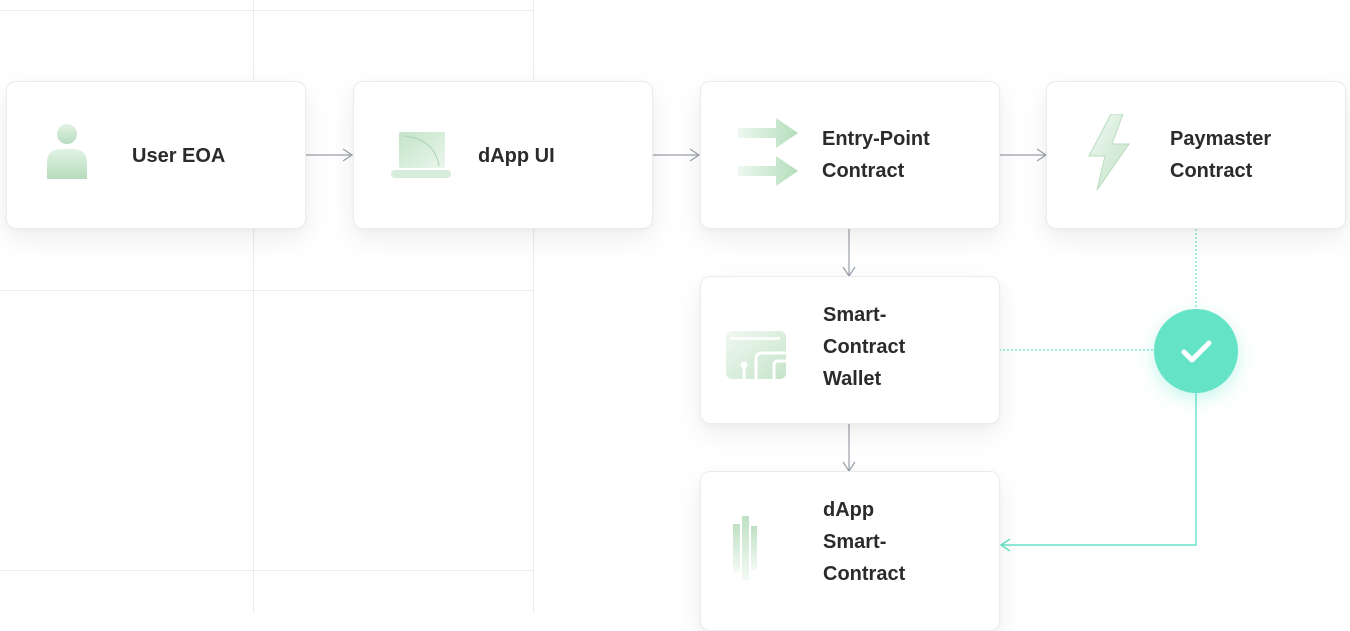  Describe the element at coordinates (849, 253) in the screenshot. I see `edge-entry-point-to-wallet` at that location.